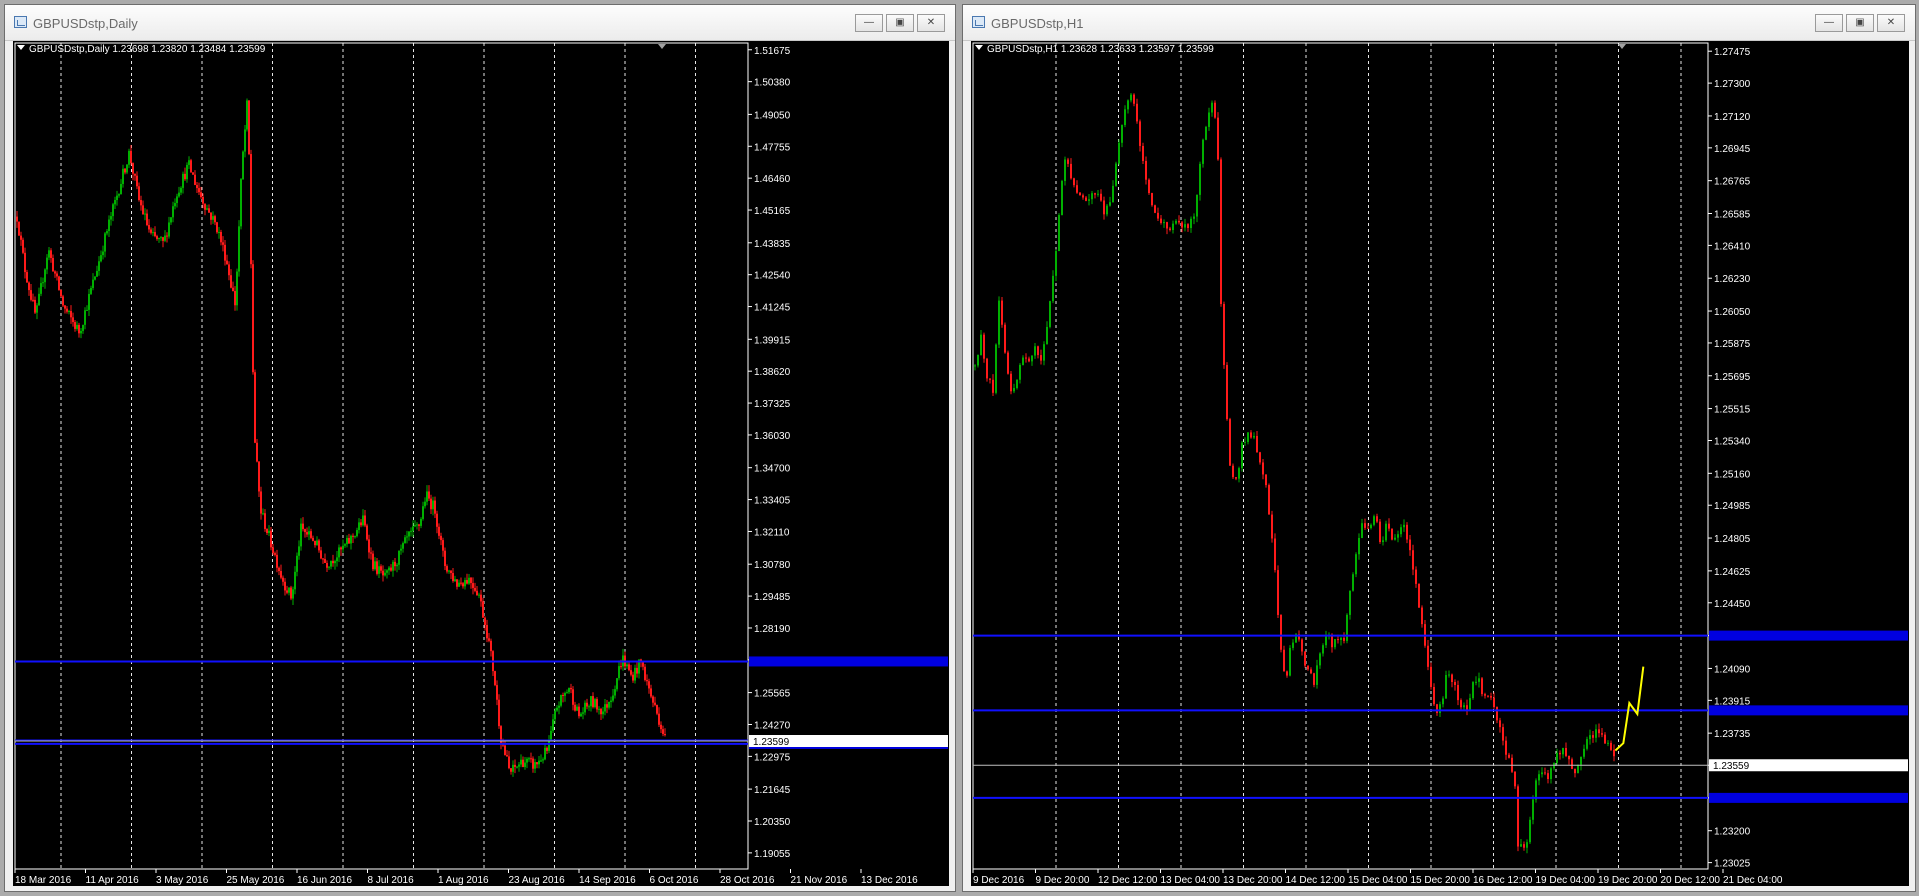 This screenshot has width=1919, height=896. I want to click on x-tick-label: 21 Nov 2016, so click(819, 880).